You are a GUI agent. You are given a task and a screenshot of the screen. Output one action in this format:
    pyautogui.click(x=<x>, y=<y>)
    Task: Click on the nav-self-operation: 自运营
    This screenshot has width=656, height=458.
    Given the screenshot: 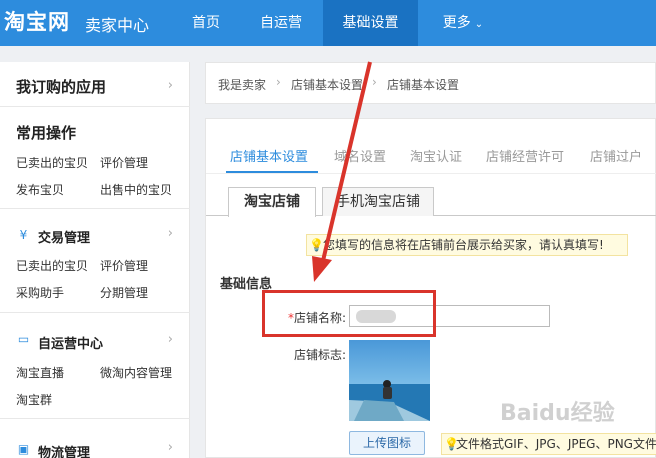 What is the action you would take?
    pyautogui.click(x=281, y=23)
    